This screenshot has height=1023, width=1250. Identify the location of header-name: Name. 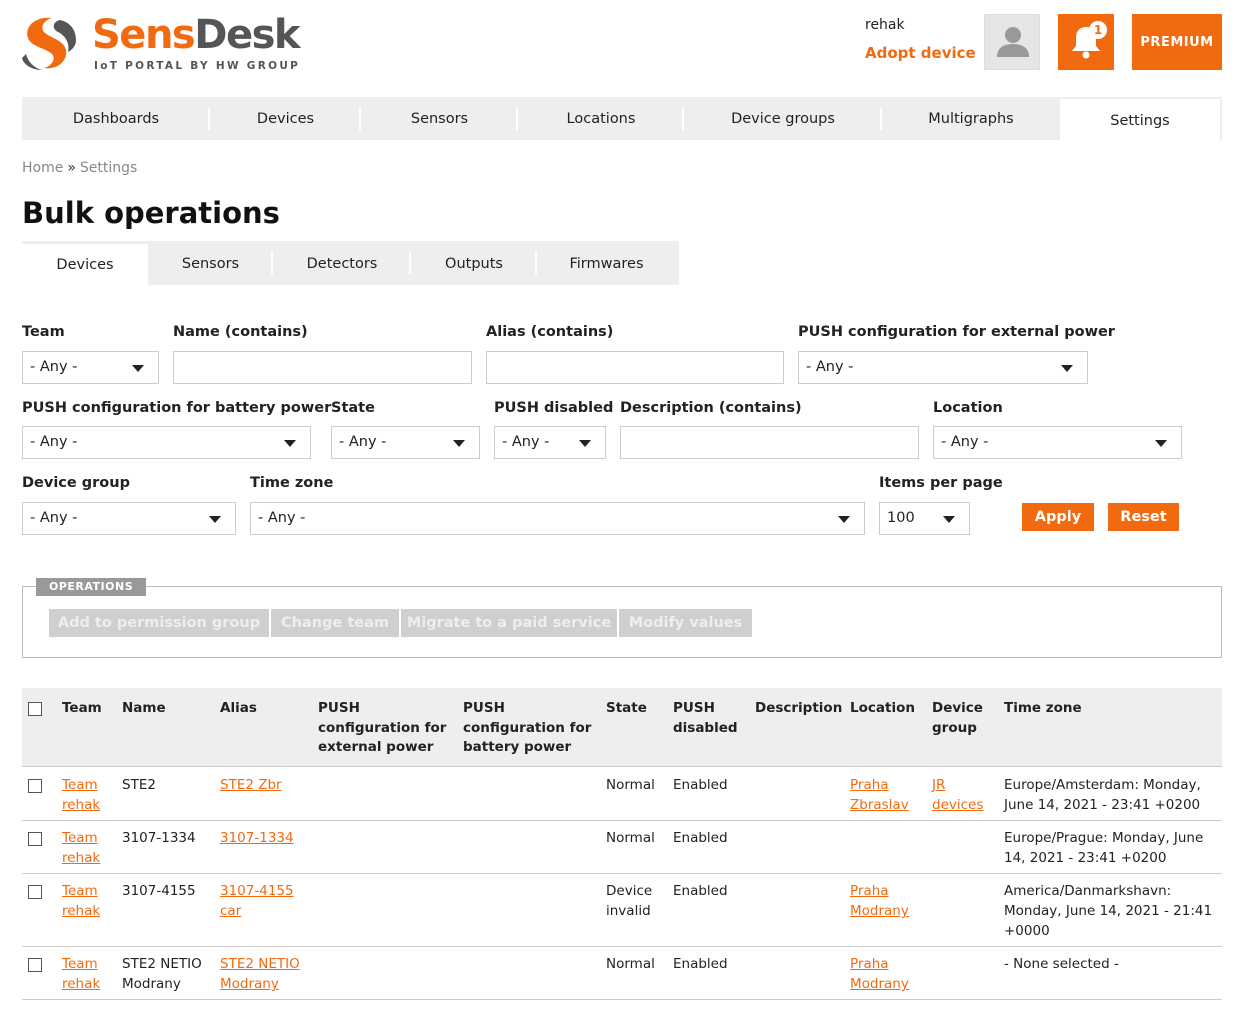
(144, 709).